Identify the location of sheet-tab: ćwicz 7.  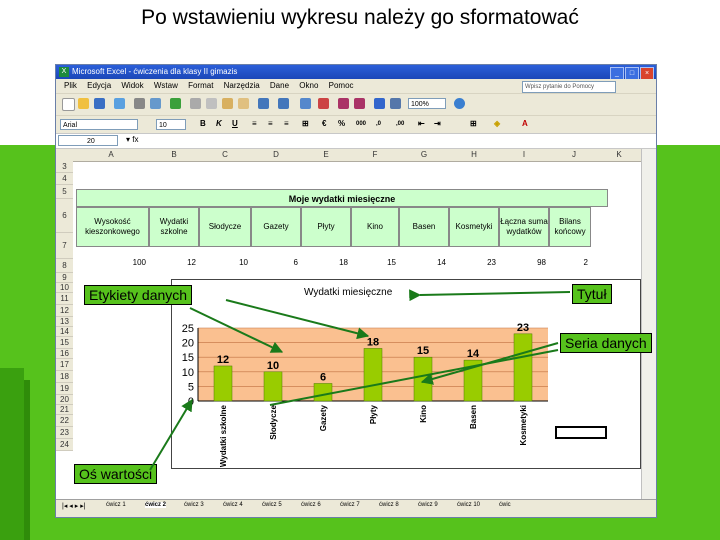
(350, 505).